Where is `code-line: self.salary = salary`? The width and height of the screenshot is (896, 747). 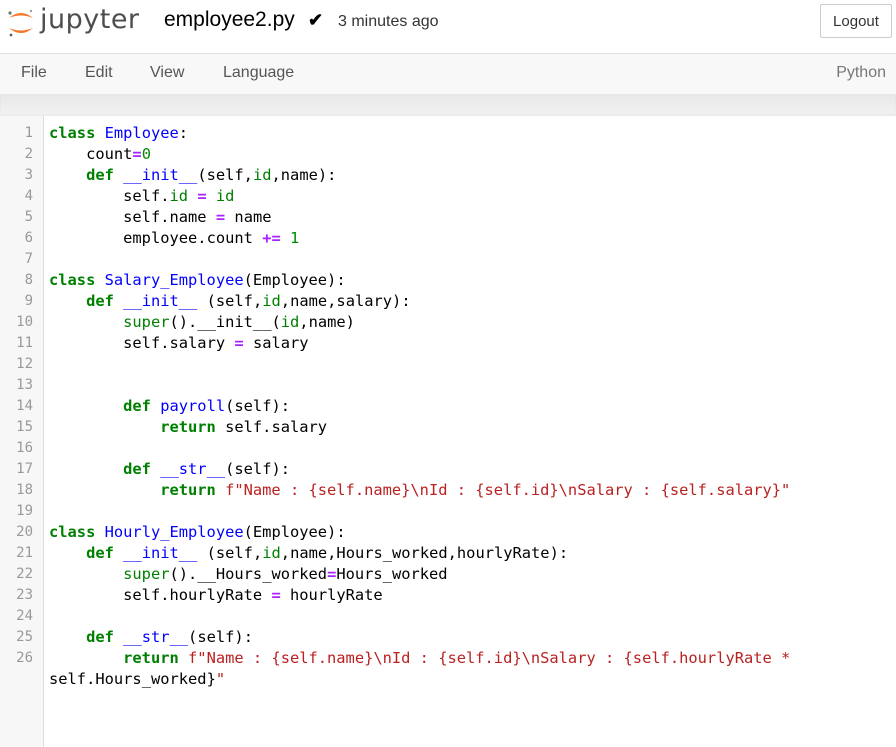 code-line: self.salary = salary is located at coordinates (178, 343).